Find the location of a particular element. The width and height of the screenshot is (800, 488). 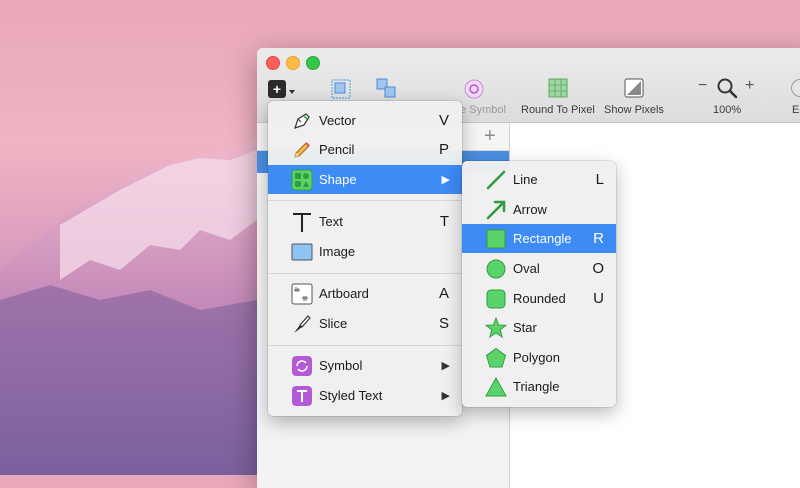

text-icon is located at coordinates (302, 222).